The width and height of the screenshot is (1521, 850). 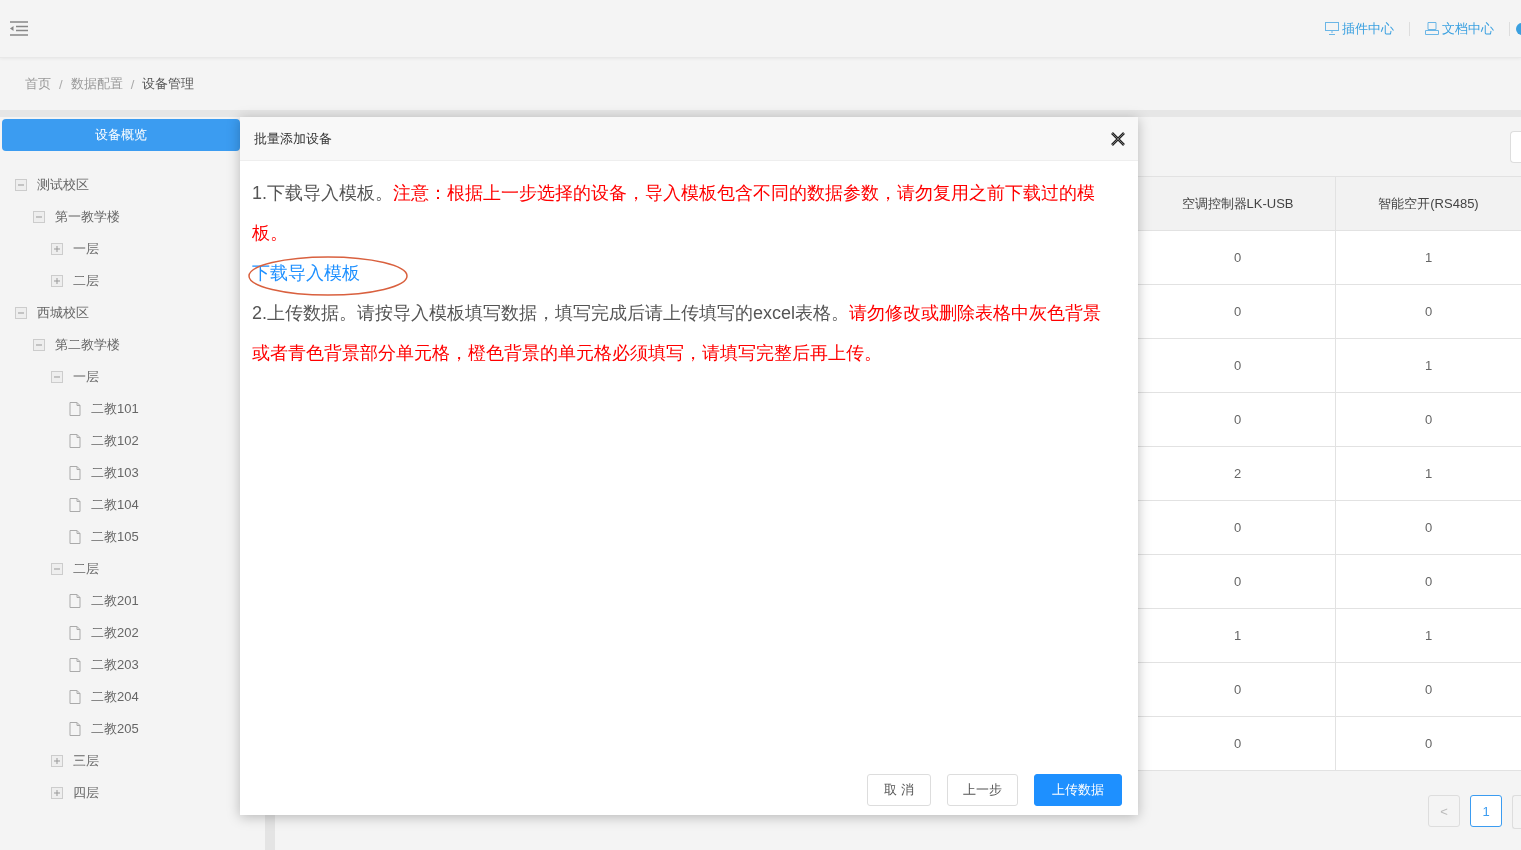 What do you see at coordinates (63, 313) in the screenshot?
I see `tree-item: 西城校区` at bounding box center [63, 313].